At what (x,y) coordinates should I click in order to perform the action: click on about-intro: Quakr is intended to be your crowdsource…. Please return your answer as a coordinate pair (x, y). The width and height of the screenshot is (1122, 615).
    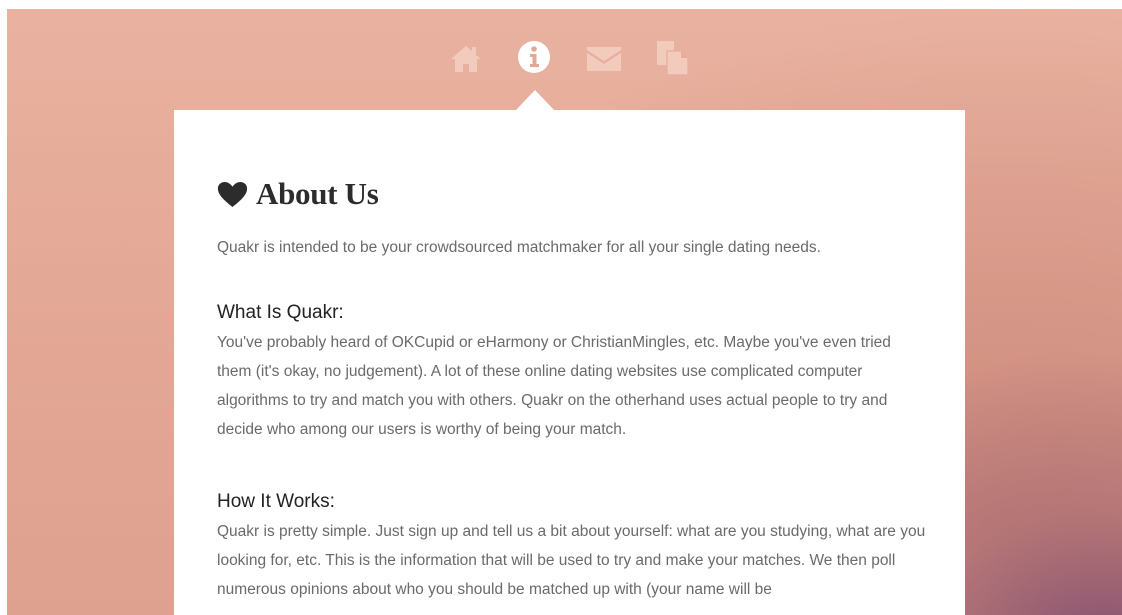
    Looking at the image, I should click on (519, 247).